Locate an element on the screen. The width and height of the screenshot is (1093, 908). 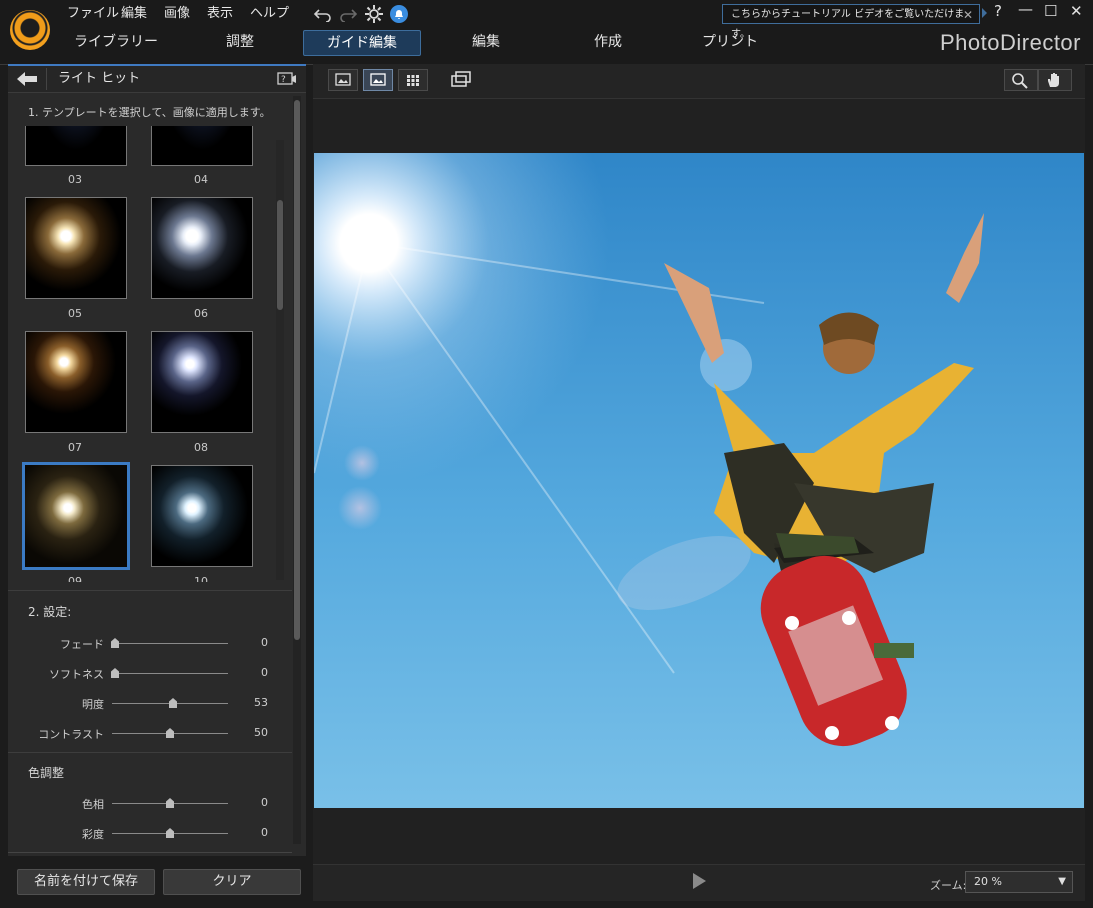
step1-instruction: 1. テンプレートを選択して、画像に適用します。 is located at coordinates (149, 112).